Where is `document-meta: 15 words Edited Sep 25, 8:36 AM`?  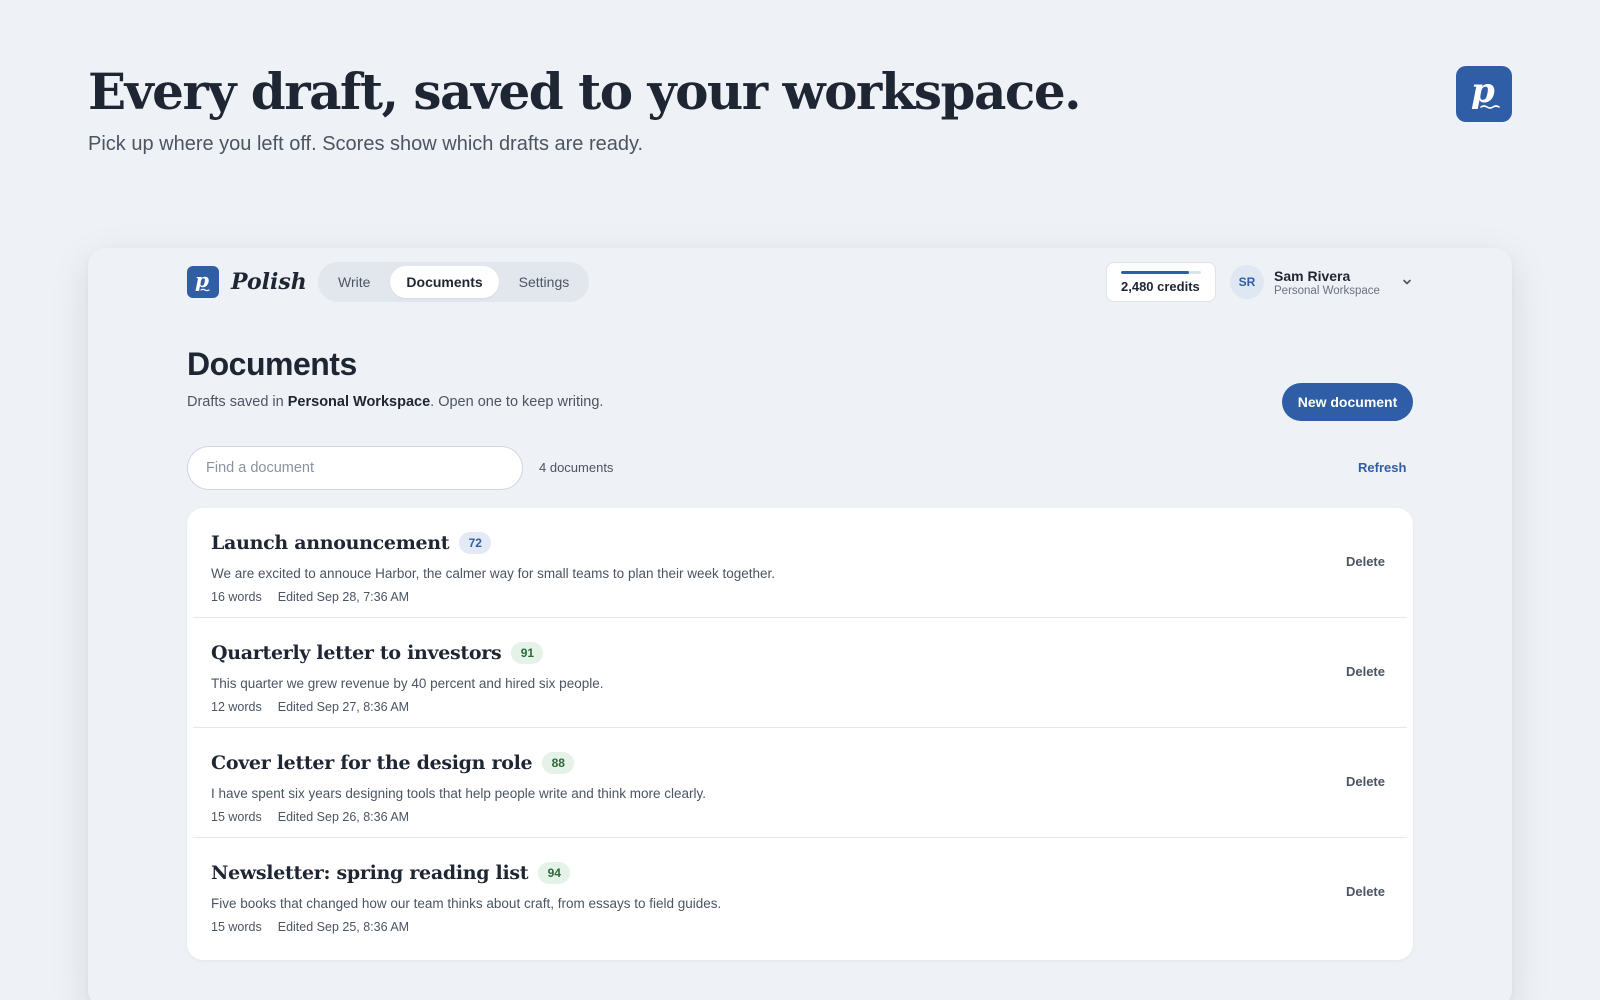 document-meta: 15 words Edited Sep 25, 8:36 AM is located at coordinates (310, 927).